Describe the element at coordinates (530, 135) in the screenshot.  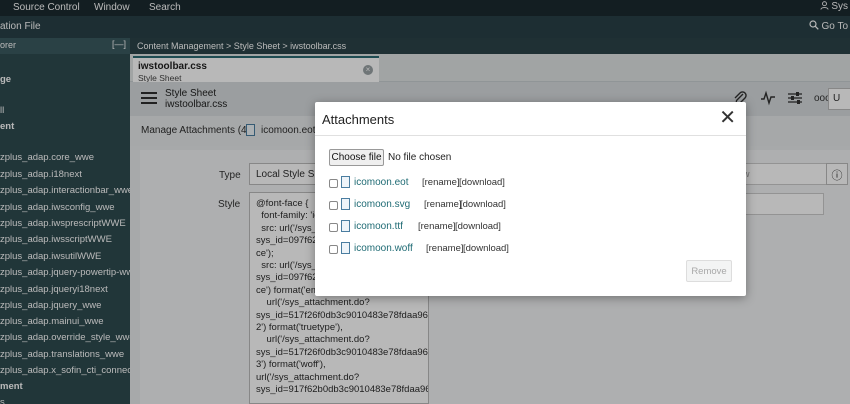
I see `dialog-divider` at that location.